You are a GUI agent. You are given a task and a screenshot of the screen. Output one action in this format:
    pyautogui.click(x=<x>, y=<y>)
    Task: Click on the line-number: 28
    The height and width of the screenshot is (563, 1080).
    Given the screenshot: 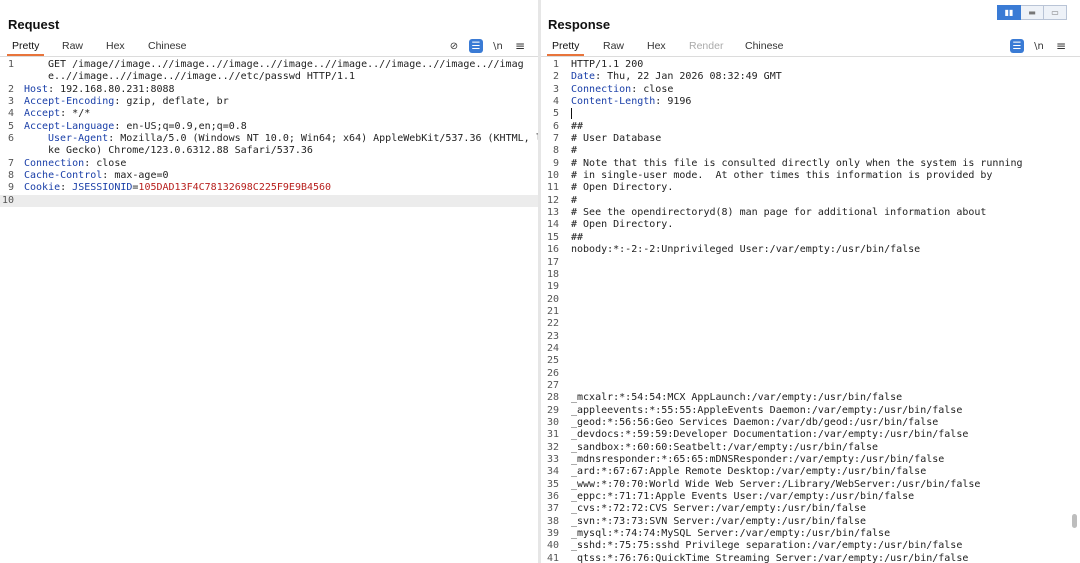 What is the action you would take?
    pyautogui.click(x=552, y=398)
    